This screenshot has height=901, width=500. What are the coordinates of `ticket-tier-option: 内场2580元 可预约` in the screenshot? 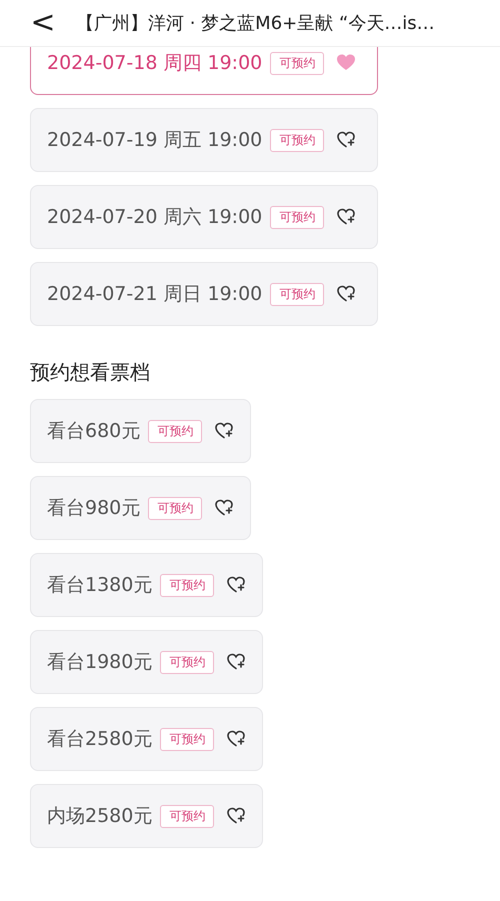 It's located at (147, 816).